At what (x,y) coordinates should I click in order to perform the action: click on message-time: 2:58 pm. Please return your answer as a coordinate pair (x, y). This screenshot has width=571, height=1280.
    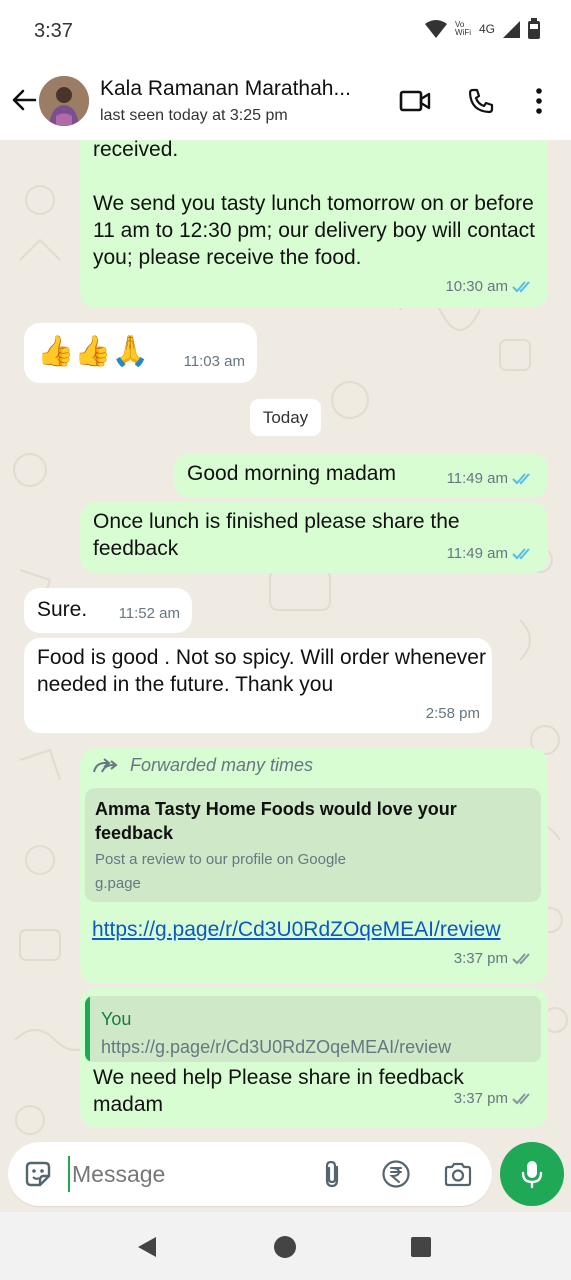
    Looking at the image, I should click on (452, 713).